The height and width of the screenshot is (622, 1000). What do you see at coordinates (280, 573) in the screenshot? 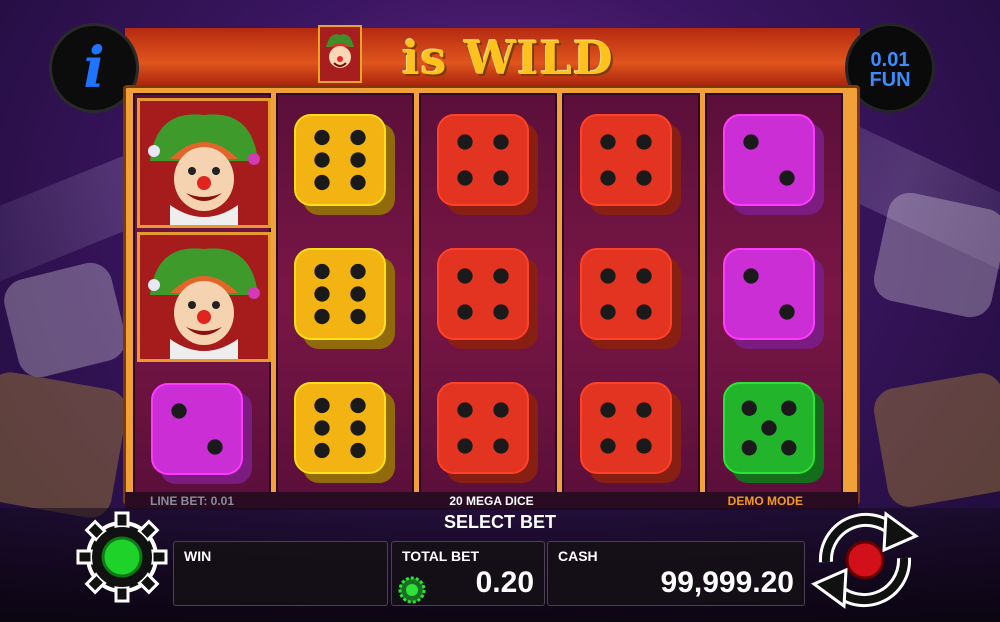
I see `win-box: WIN` at bounding box center [280, 573].